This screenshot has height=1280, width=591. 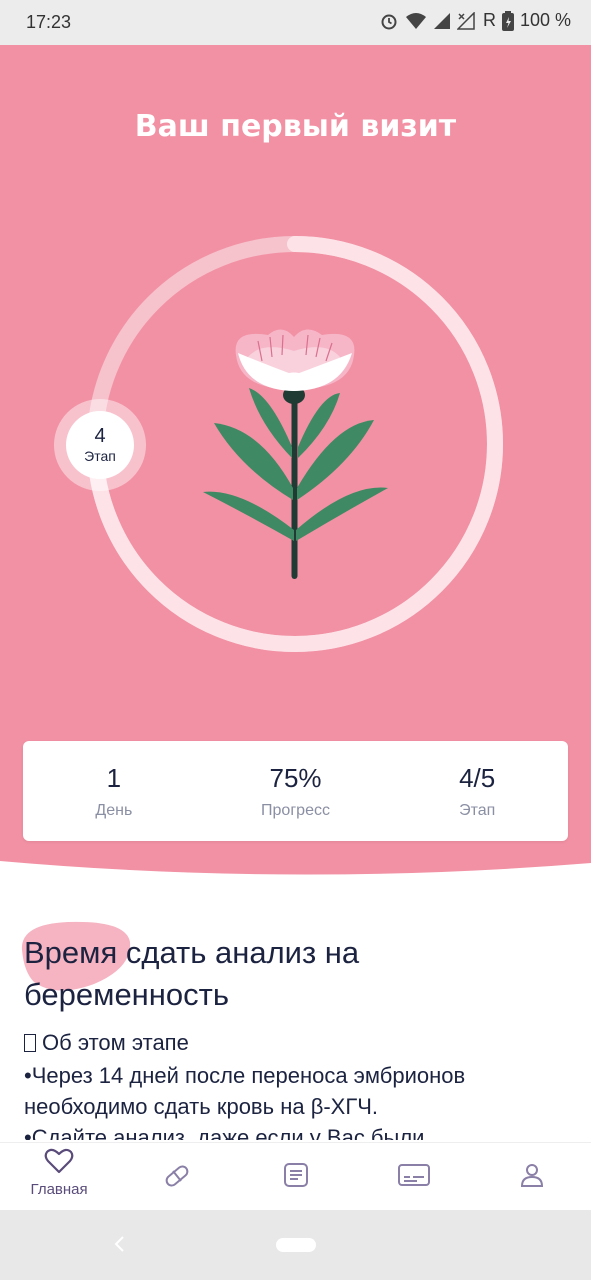 I want to click on stat-day: 1 День, so click(x=114, y=791).